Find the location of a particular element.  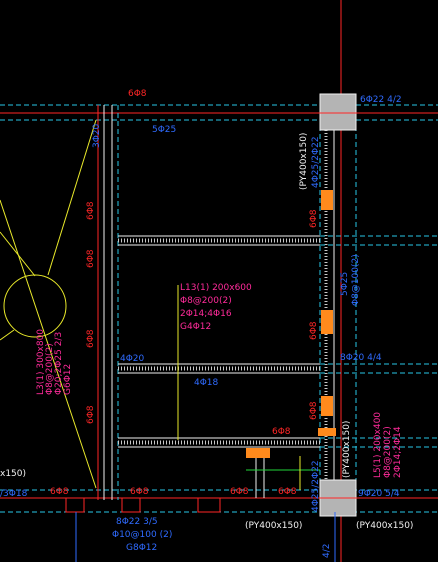

label-col-pier-low-rebar: 4Φ25/2Φ22 is located at coordinates (316, 486).